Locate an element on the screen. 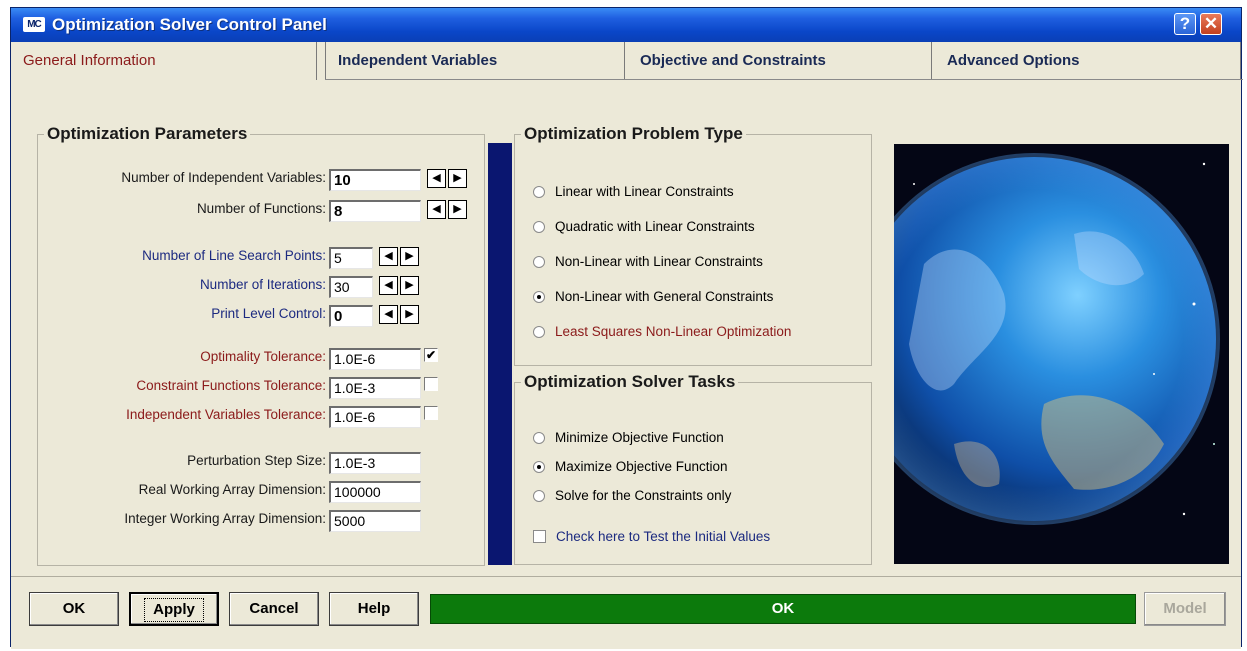  independent-variables-tolerance-checkbox is located at coordinates (431, 413).